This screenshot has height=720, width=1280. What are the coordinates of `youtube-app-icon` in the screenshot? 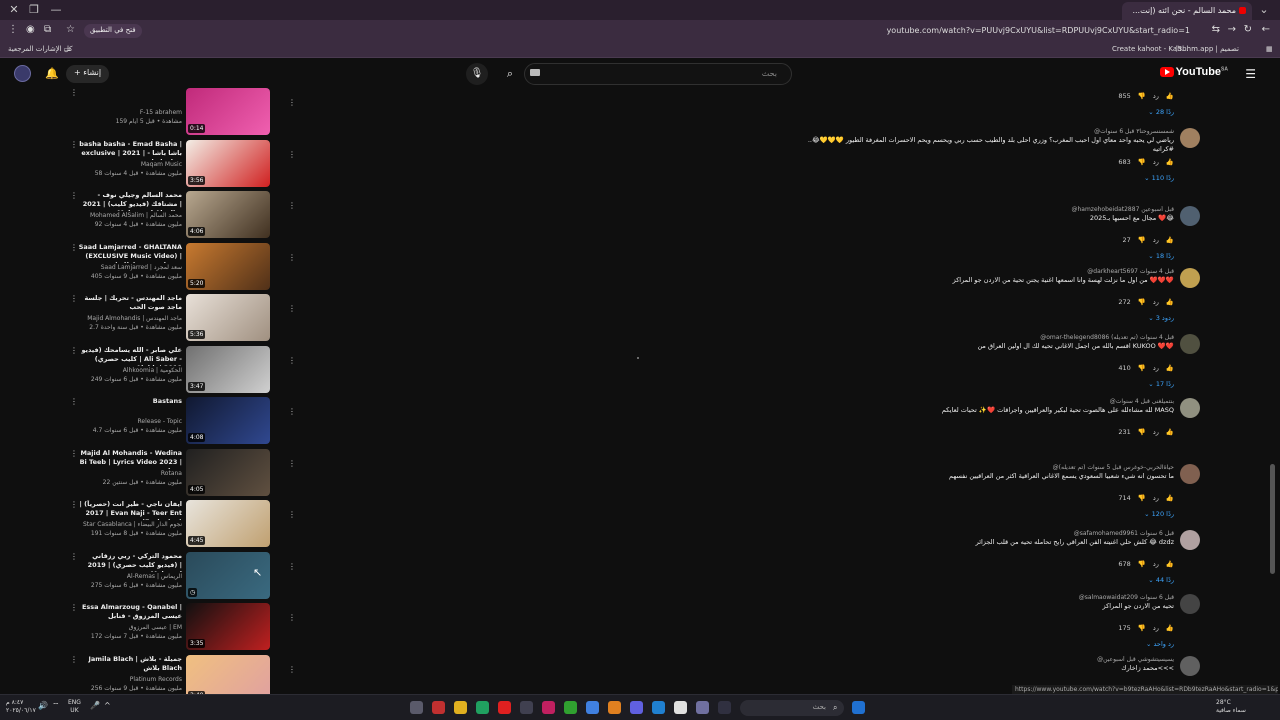 It's located at (504, 707).